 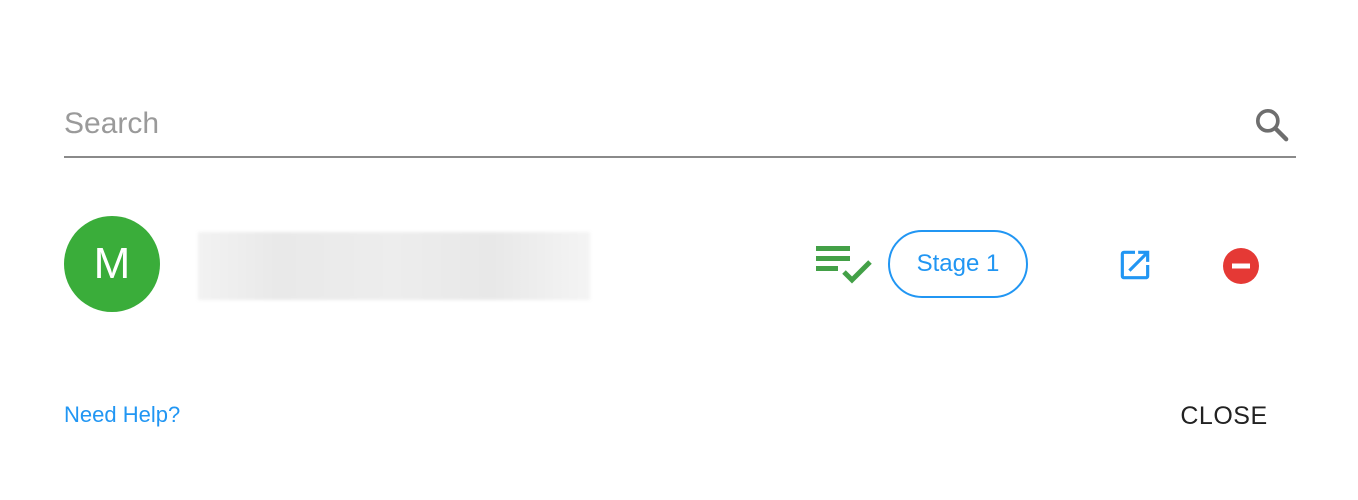 I want to click on remove-circle-icon, so click(x=1241, y=266).